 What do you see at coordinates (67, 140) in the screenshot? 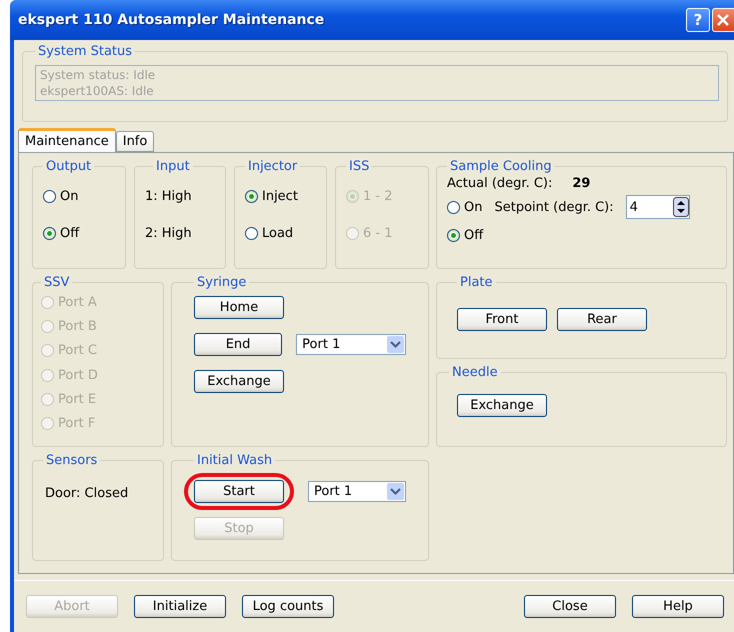
I see `tab: Maintenance` at bounding box center [67, 140].